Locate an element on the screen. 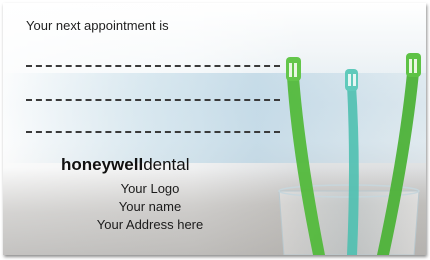  address-placeholder: Your Address here is located at coordinates (150, 224).